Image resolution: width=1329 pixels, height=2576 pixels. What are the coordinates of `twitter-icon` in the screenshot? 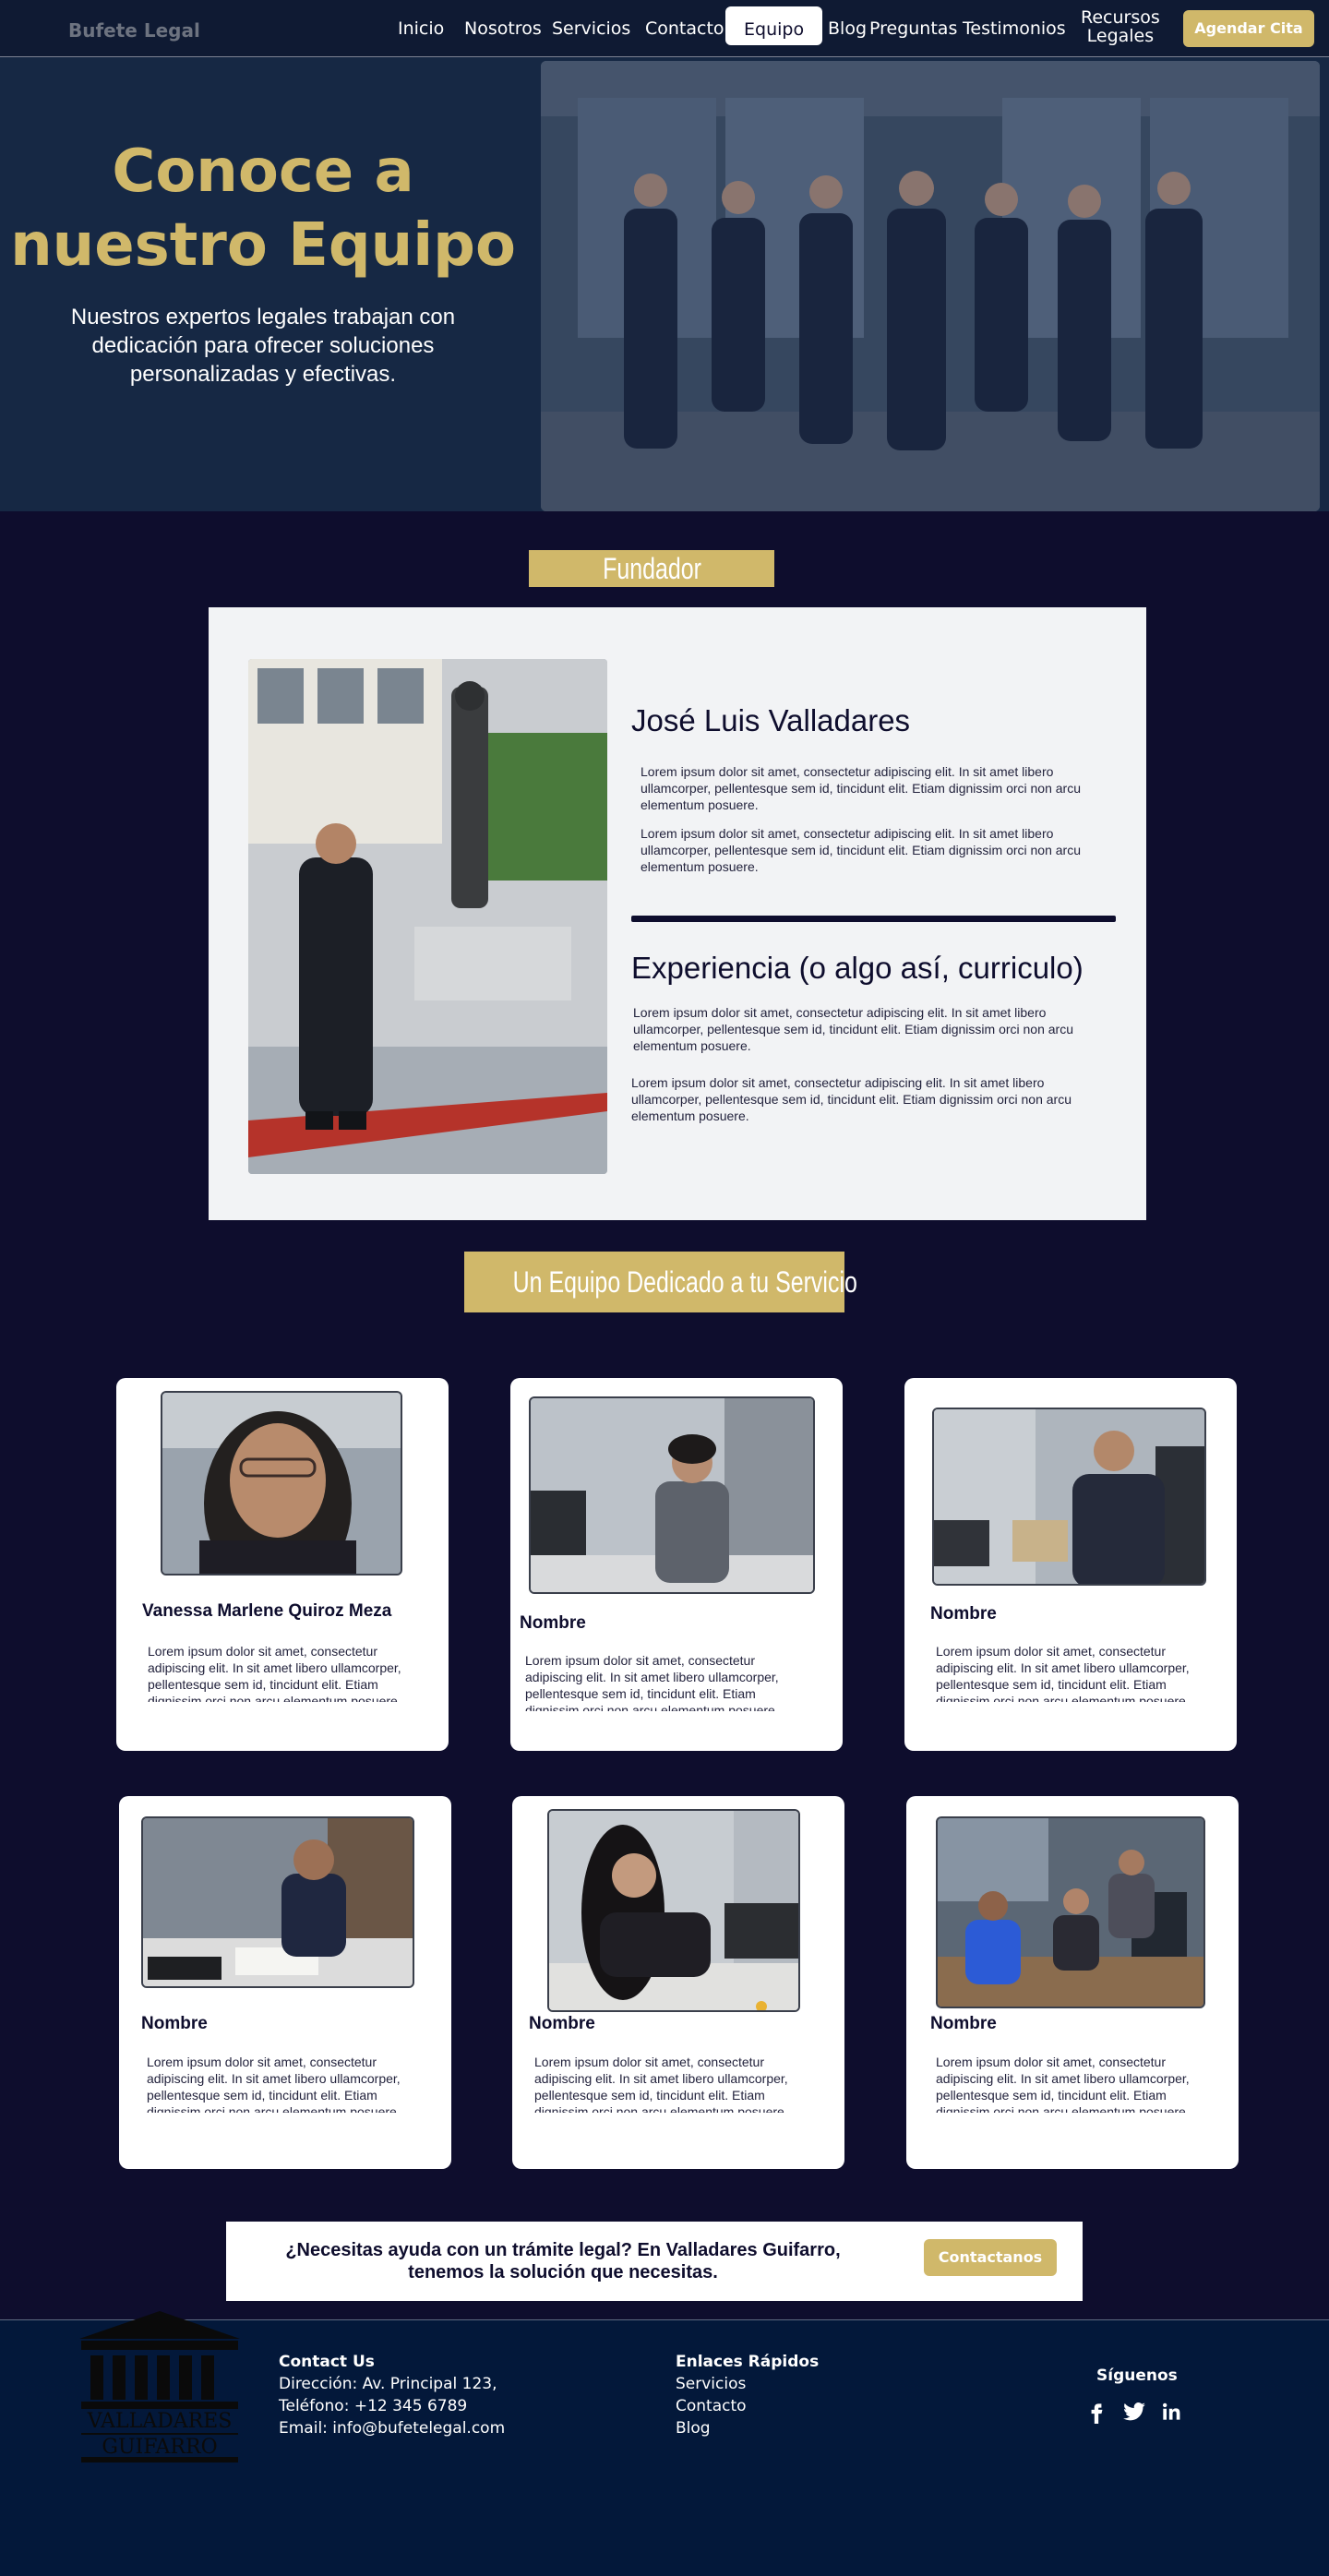 It's located at (1134, 2412).